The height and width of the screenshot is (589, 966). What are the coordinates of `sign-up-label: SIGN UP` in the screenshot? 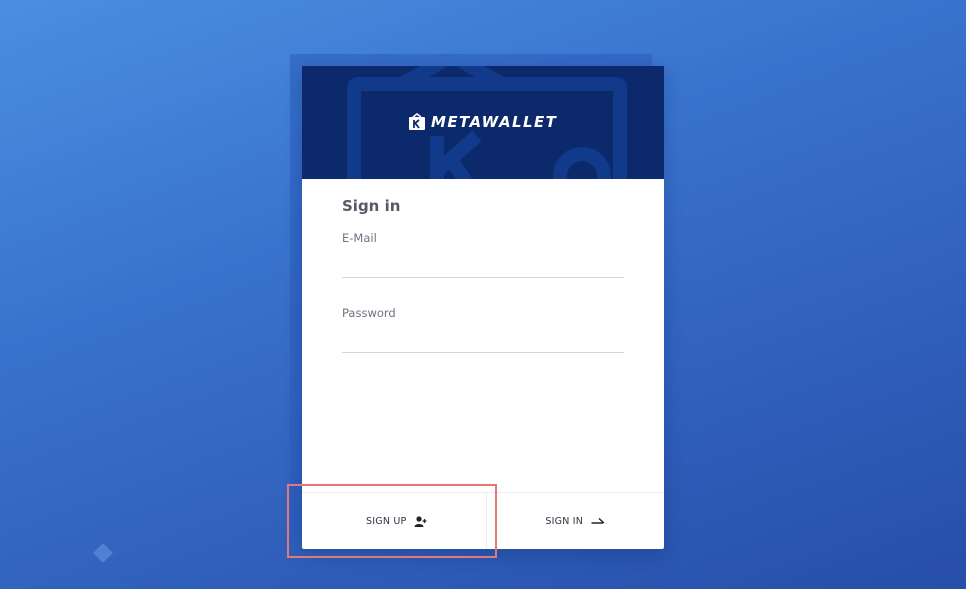 It's located at (386, 521).